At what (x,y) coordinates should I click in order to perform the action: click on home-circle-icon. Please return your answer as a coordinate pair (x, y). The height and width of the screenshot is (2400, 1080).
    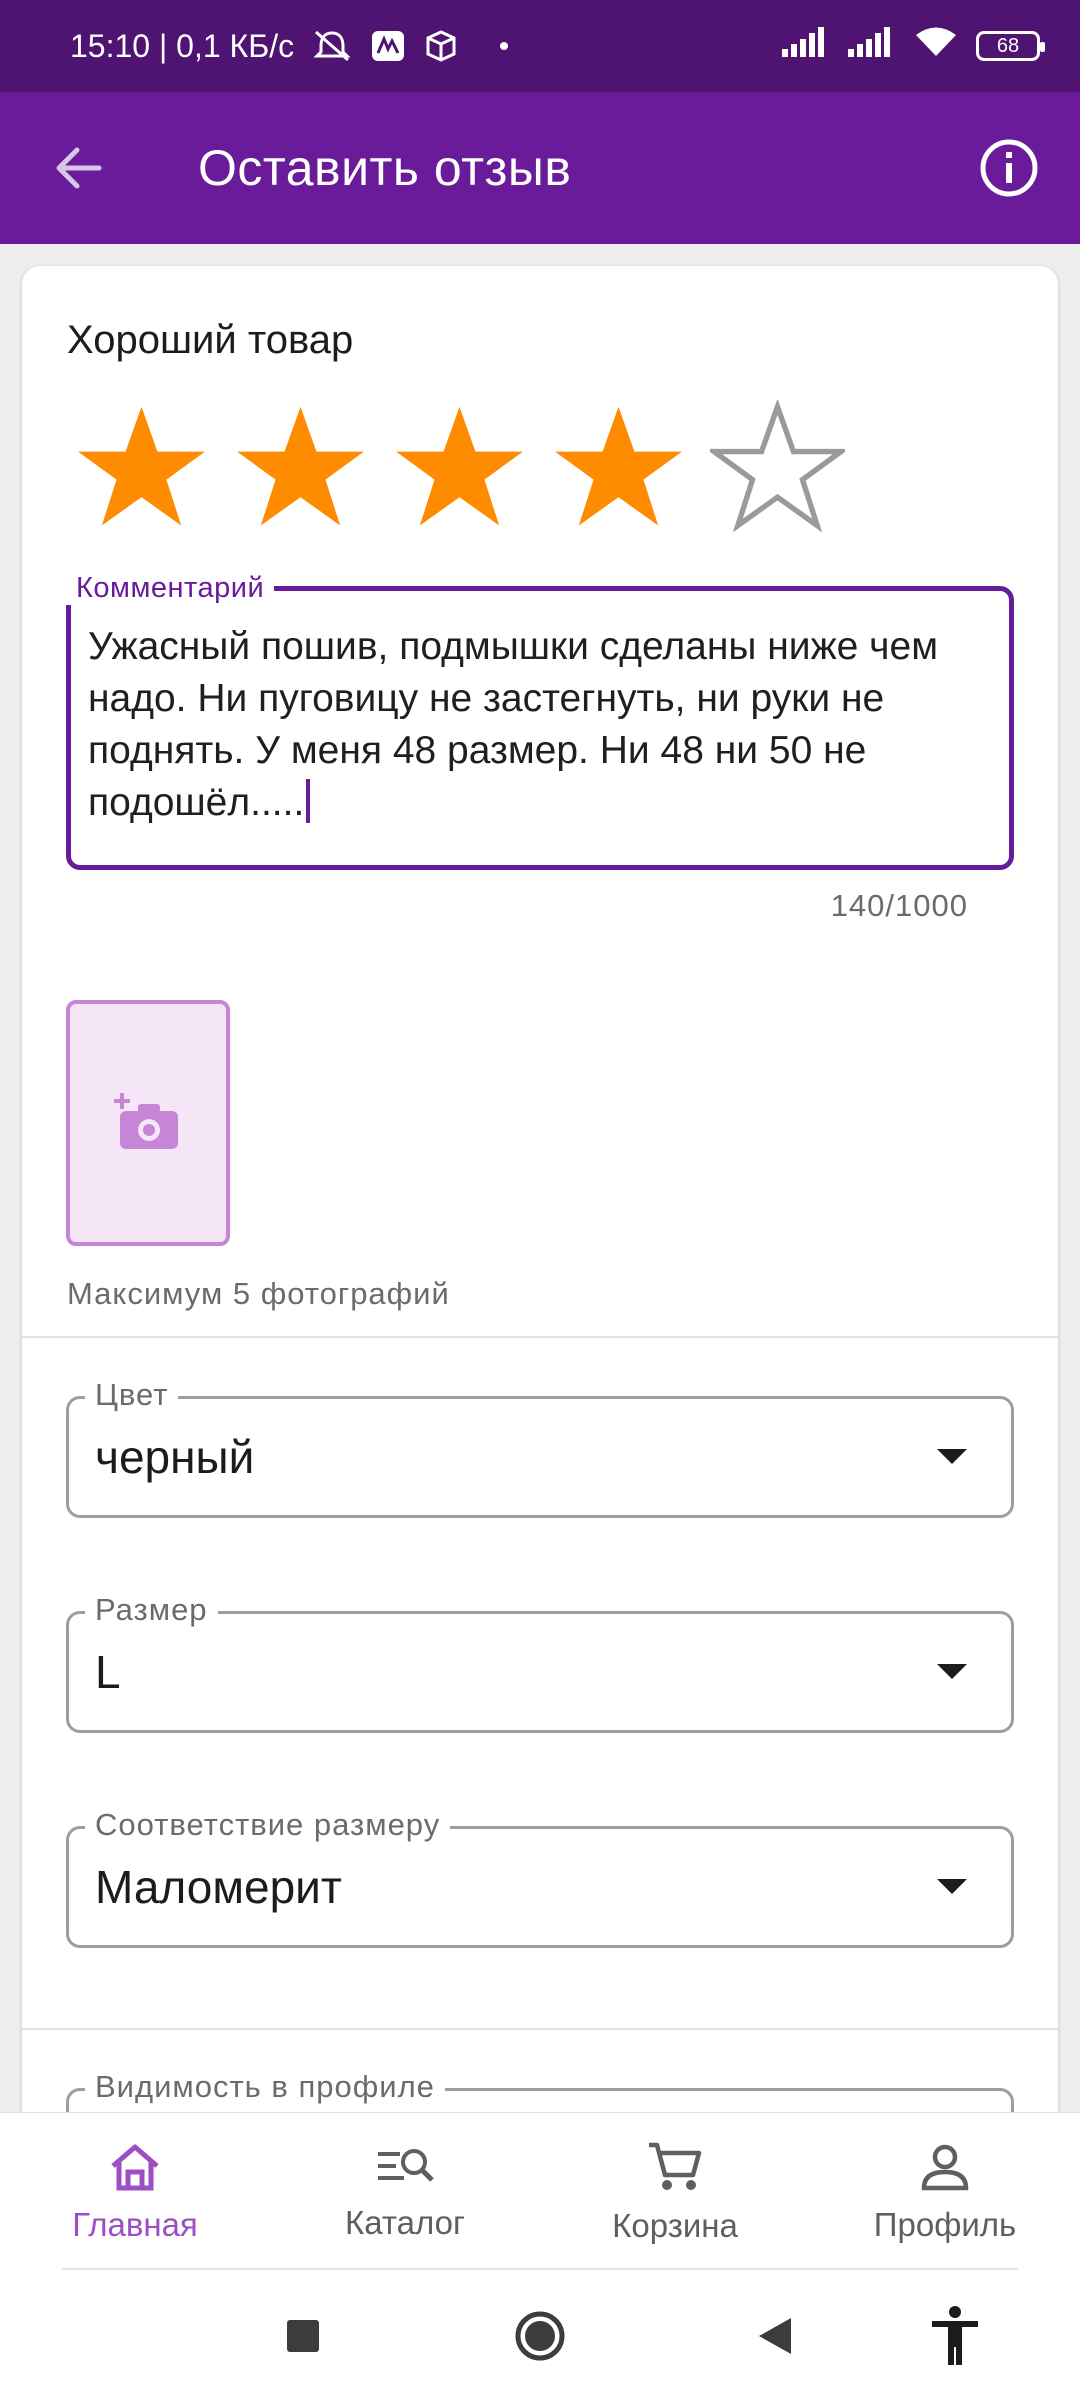
    Looking at the image, I should click on (540, 2336).